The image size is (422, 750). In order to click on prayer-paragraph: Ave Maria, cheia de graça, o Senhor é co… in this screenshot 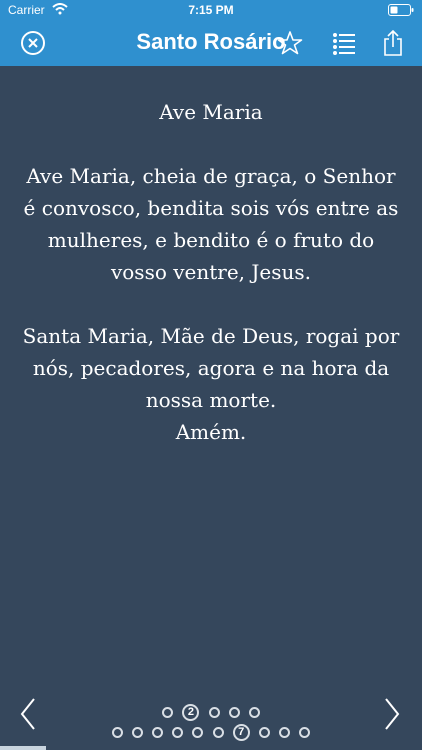, I will do `click(211, 224)`.